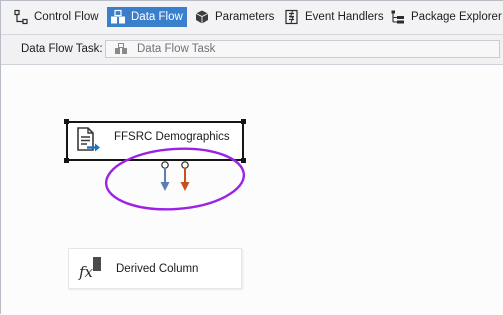 Image resolution: width=503 pixels, height=315 pixels. What do you see at coordinates (302, 49) in the screenshot?
I see `data-flow-task-combo: Data Flow Task` at bounding box center [302, 49].